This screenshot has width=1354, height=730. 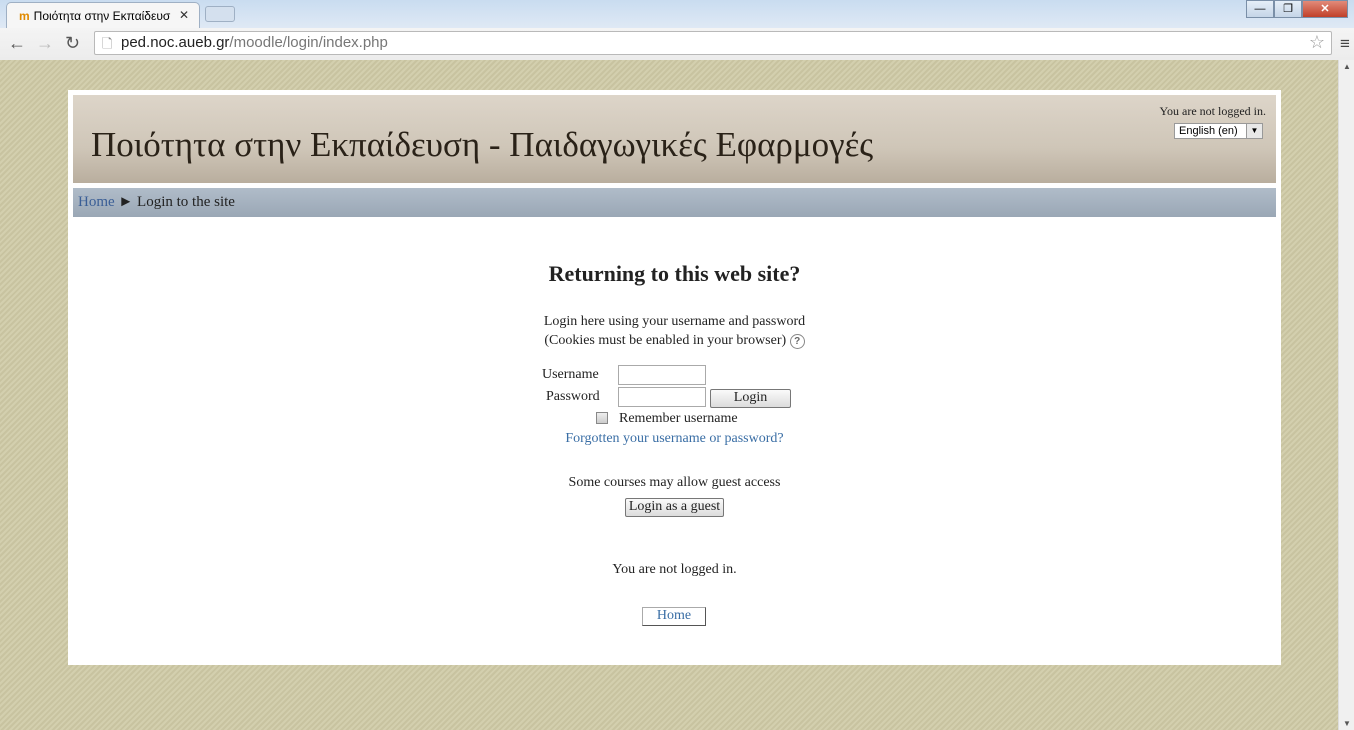 I want to click on username-label: Username, so click(x=570, y=374).